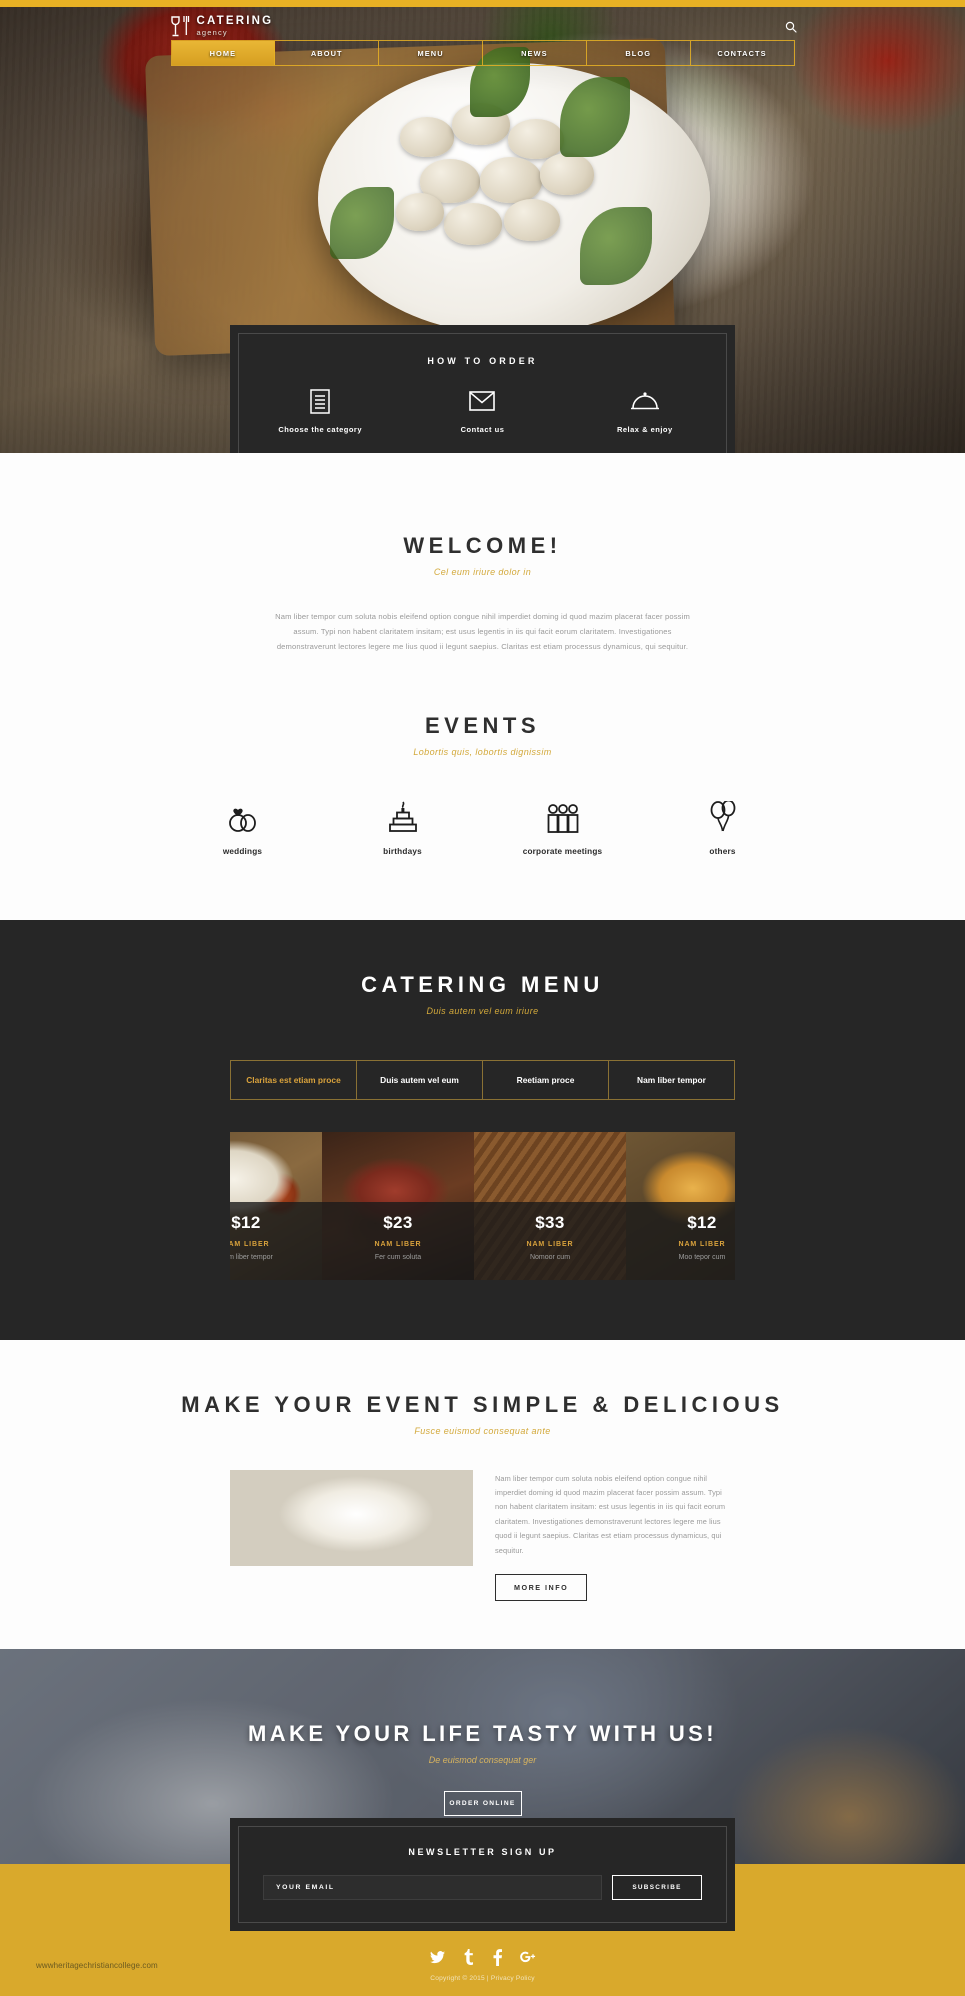  I want to click on event-item-birthdays: birthdays, so click(403, 827).